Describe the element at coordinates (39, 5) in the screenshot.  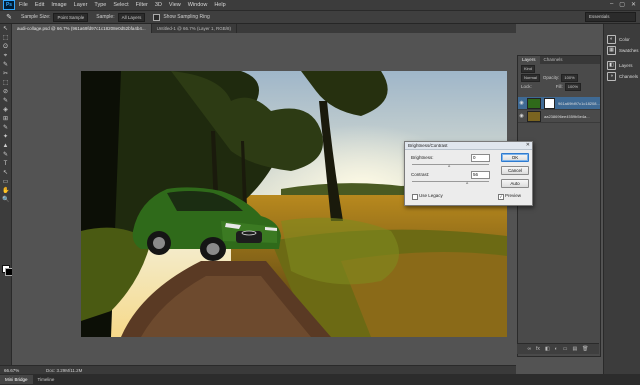
I see `menu-edit: Edit` at that location.